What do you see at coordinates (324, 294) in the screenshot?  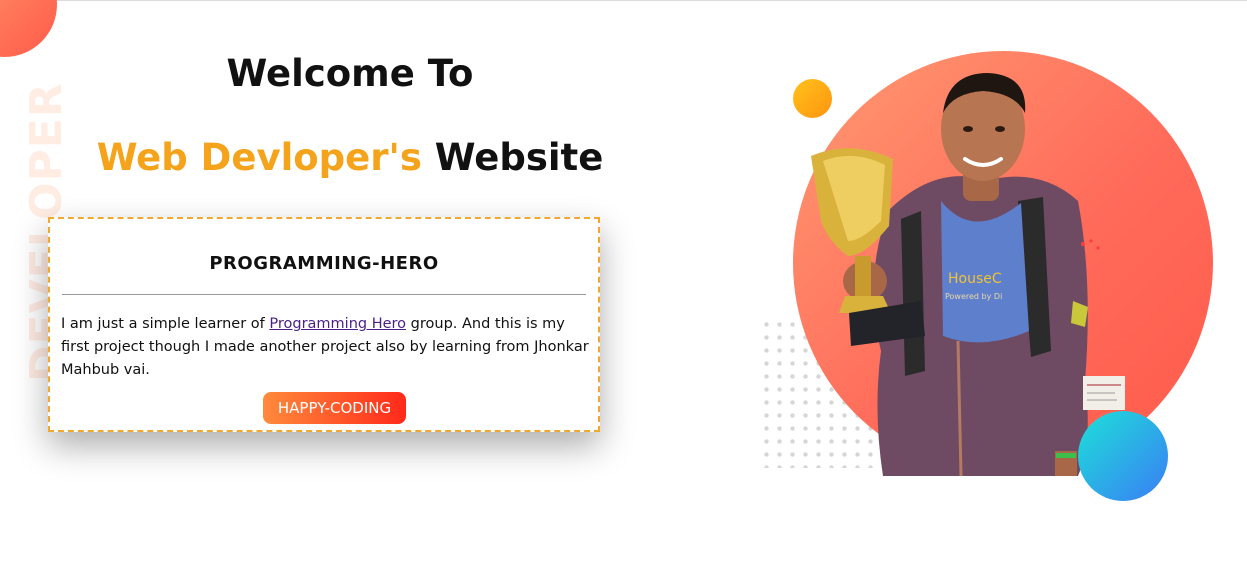 I see `card-divider` at bounding box center [324, 294].